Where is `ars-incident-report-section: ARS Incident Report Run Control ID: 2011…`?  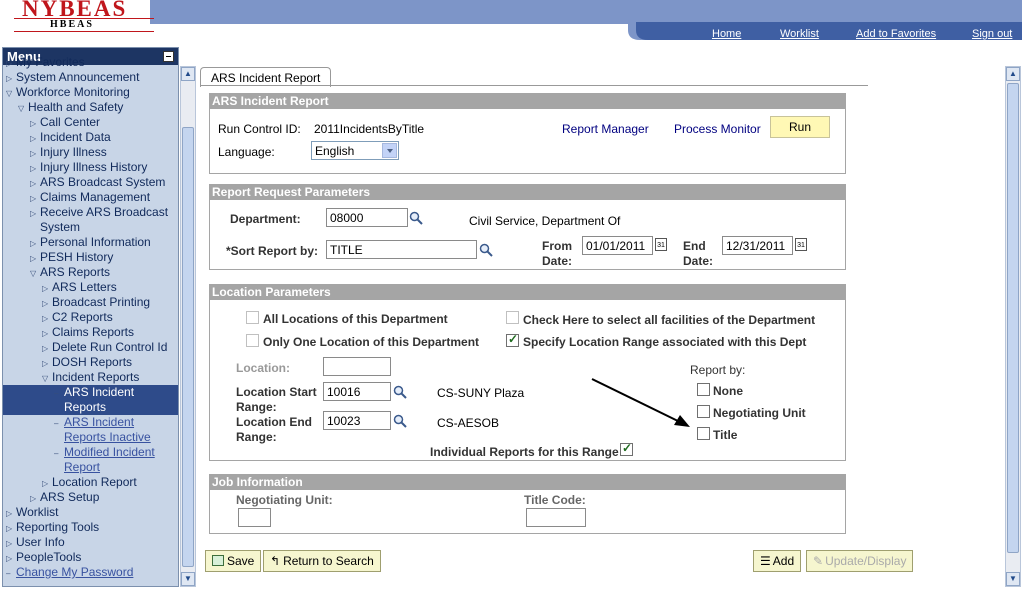 ars-incident-report-section: ARS Incident Report Run Control ID: 2011… is located at coordinates (527, 133).